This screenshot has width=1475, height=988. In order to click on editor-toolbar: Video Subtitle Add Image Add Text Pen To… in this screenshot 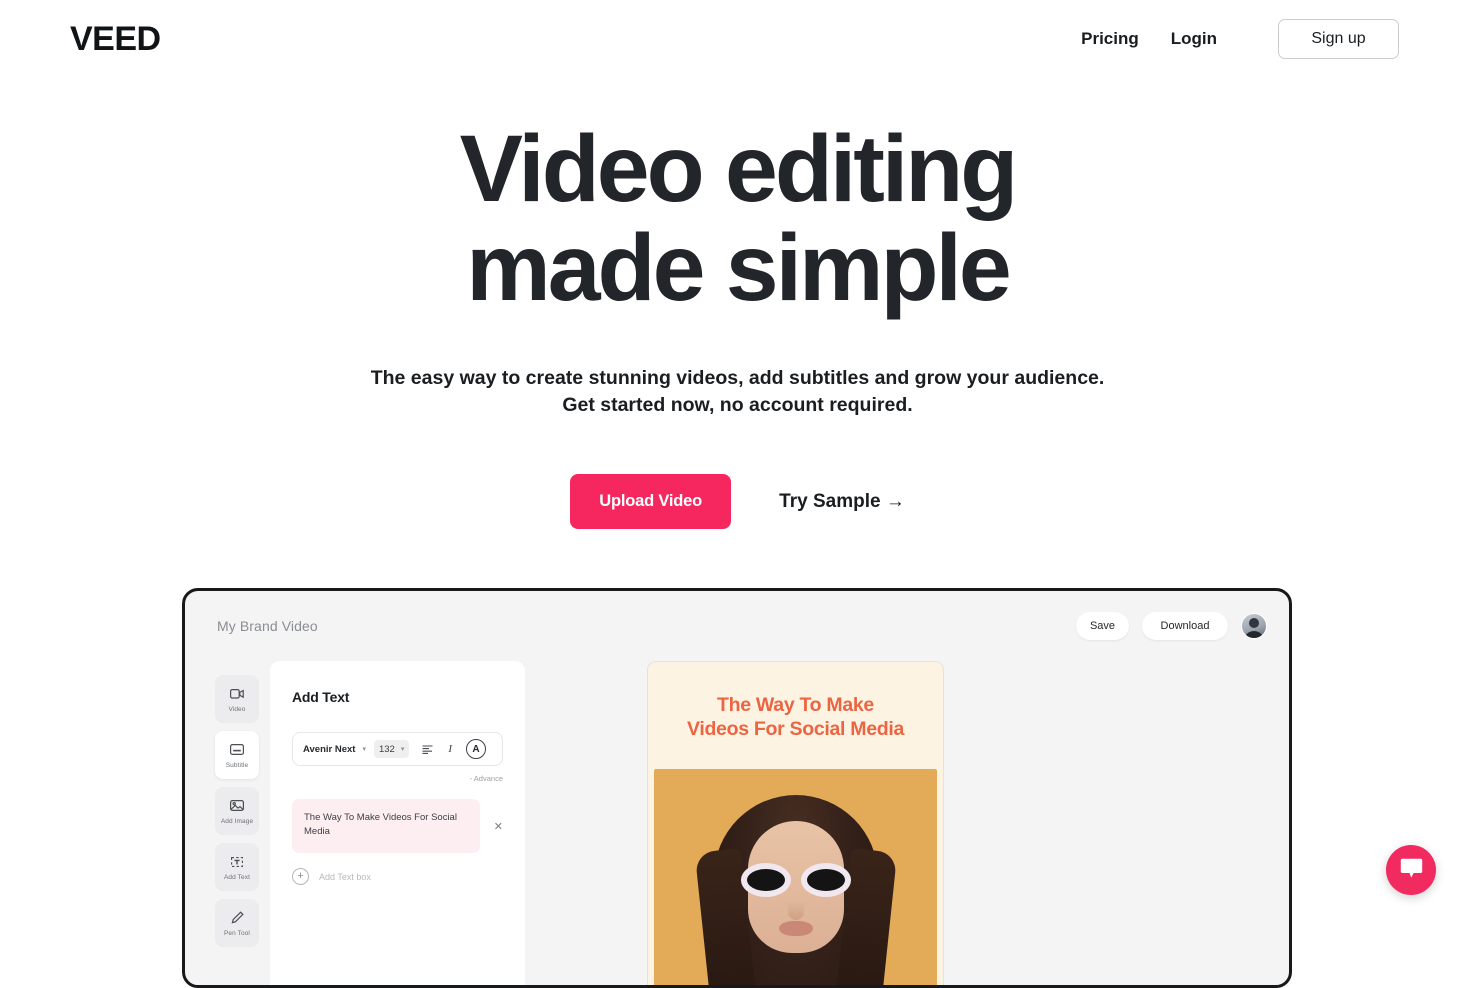, I will do `click(237, 823)`.